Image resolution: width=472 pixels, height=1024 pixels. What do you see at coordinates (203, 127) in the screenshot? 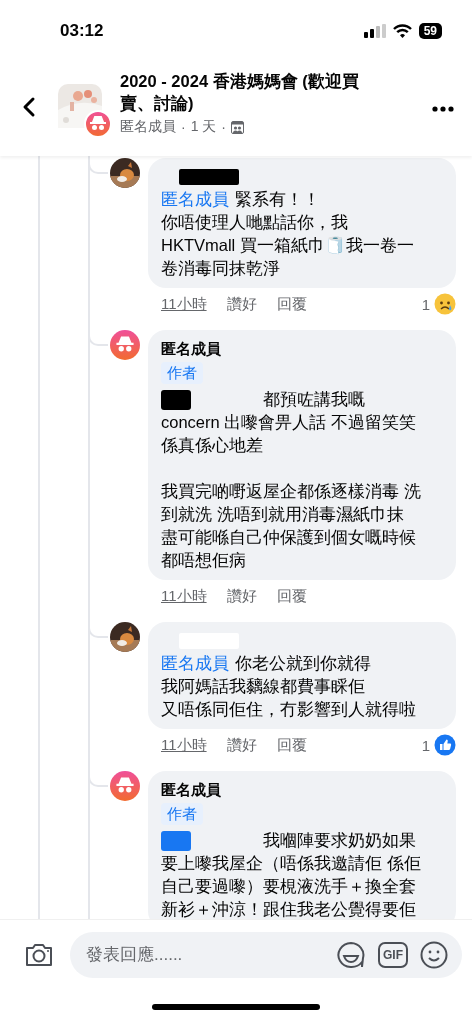
I see `byline-text: 1 天` at bounding box center [203, 127].